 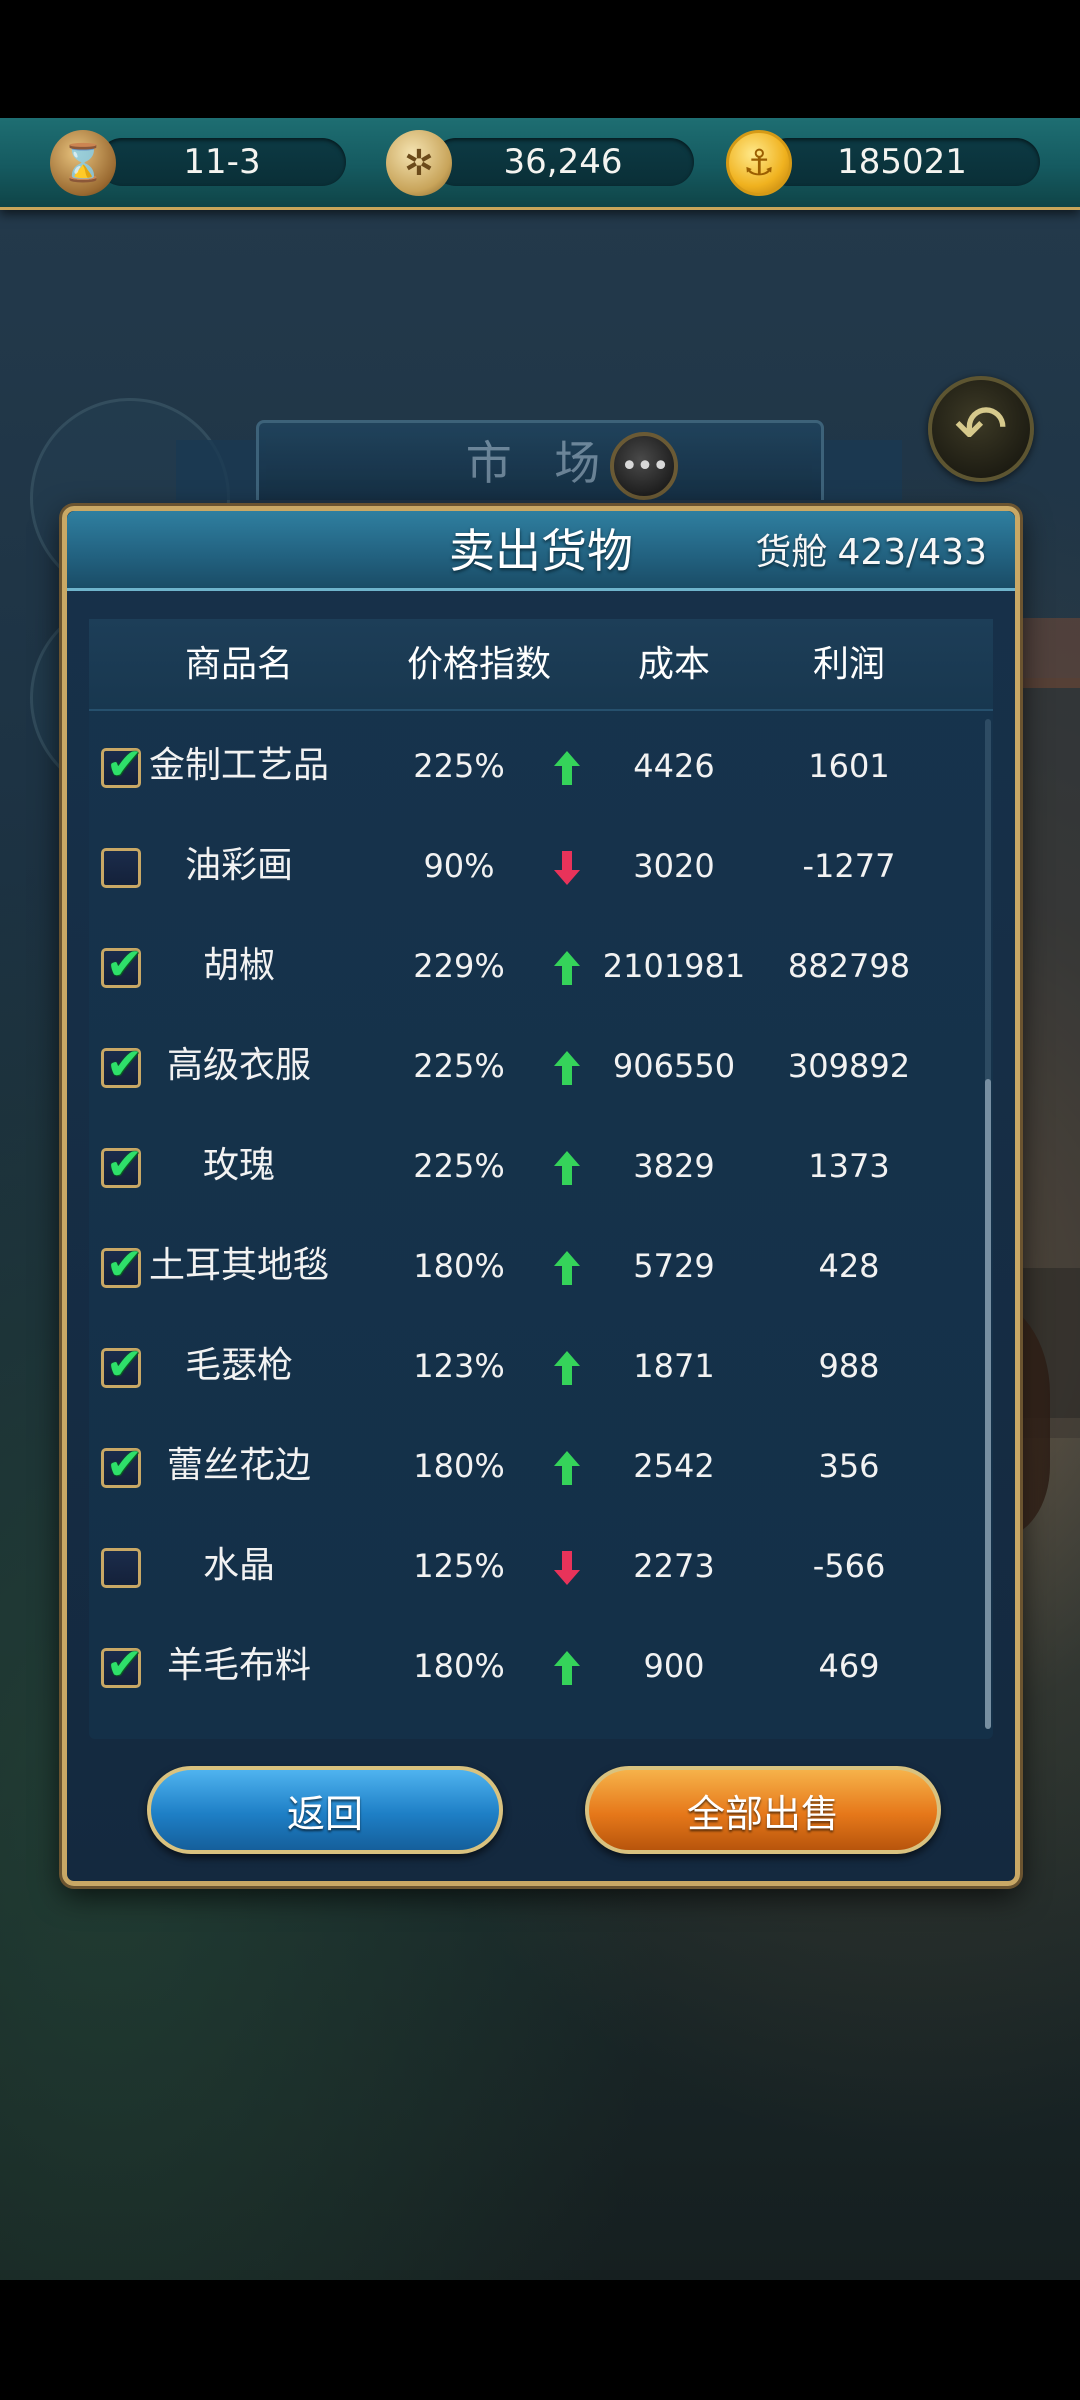 What do you see at coordinates (541, 866) in the screenshot?
I see `table-row: 油彩画 90% 3020 -1277` at bounding box center [541, 866].